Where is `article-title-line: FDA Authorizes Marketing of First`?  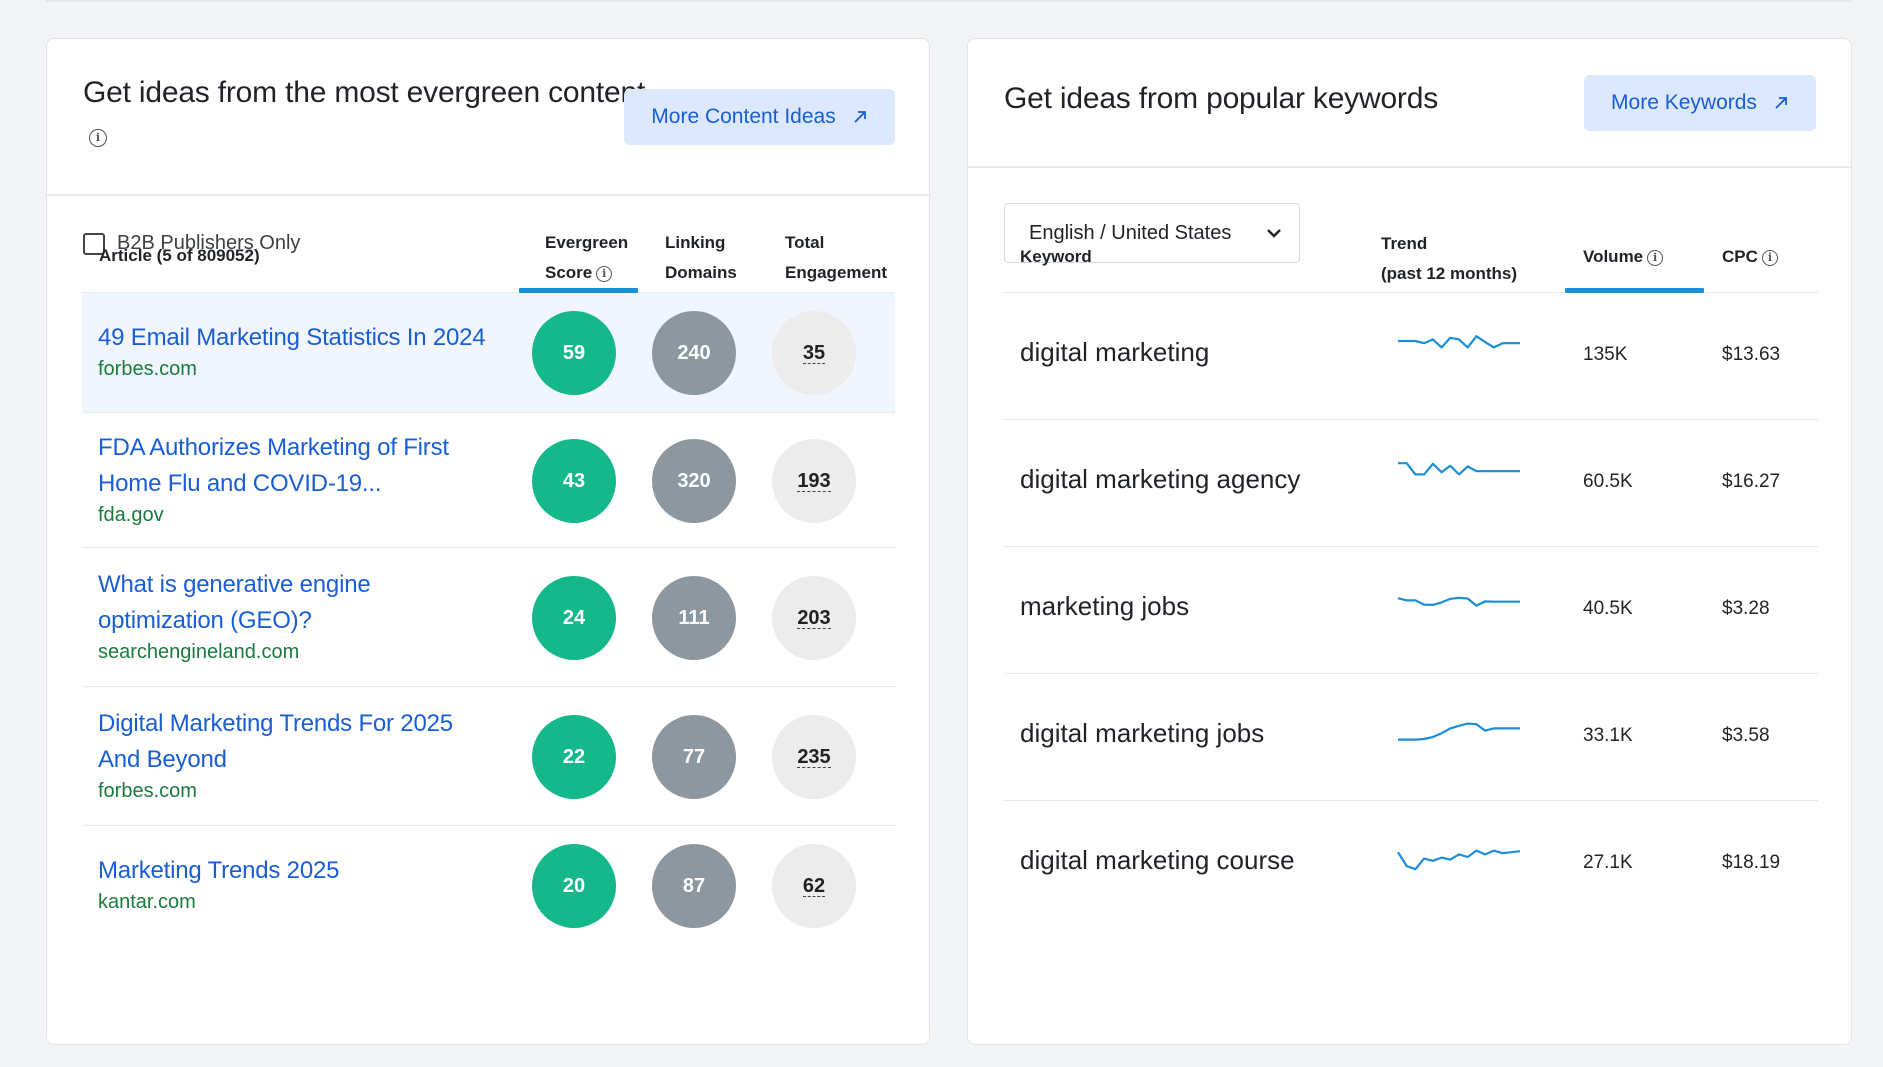
article-title-line: FDA Authorizes Marketing of First is located at coordinates (273, 447).